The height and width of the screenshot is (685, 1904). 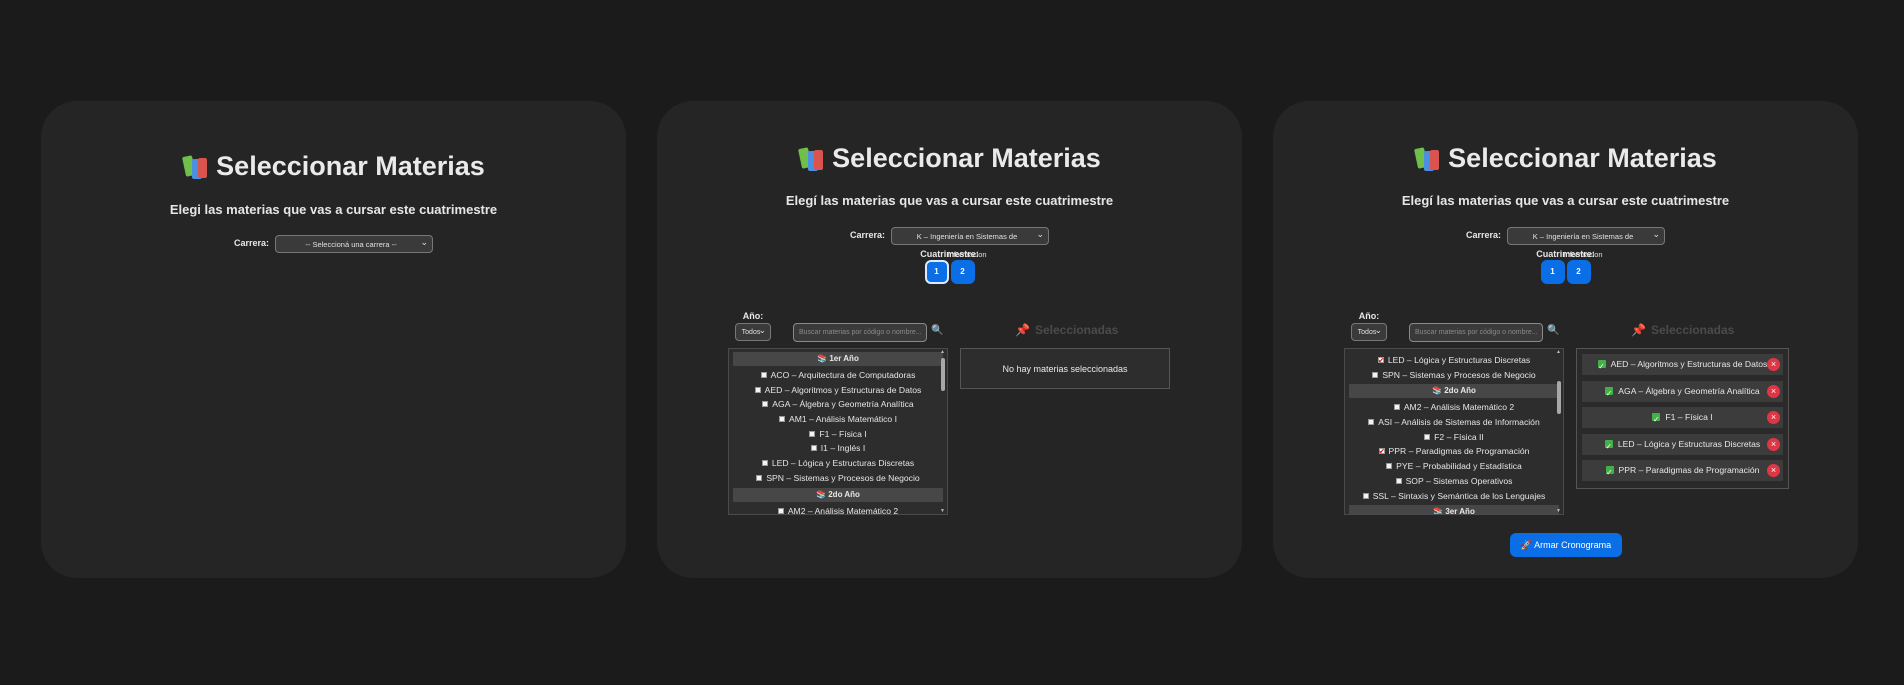 I want to click on list-item: F2 – Física II, so click(x=1454, y=437).